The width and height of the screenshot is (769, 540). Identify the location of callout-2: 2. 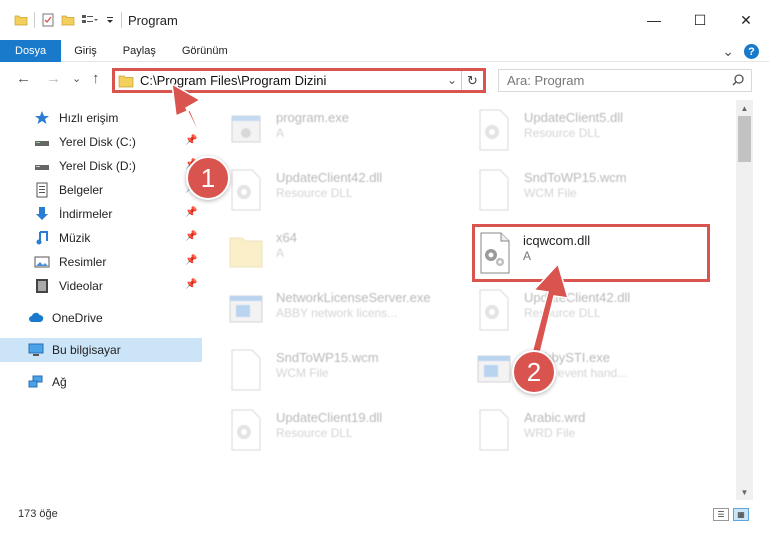
(534, 372).